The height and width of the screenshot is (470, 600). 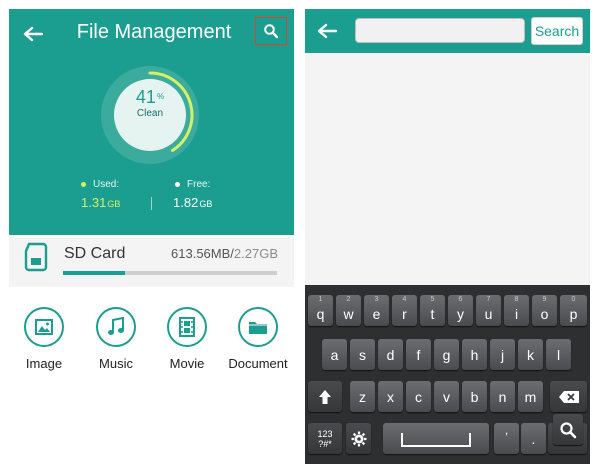 What do you see at coordinates (502, 396) in the screenshot?
I see `key-n: n` at bounding box center [502, 396].